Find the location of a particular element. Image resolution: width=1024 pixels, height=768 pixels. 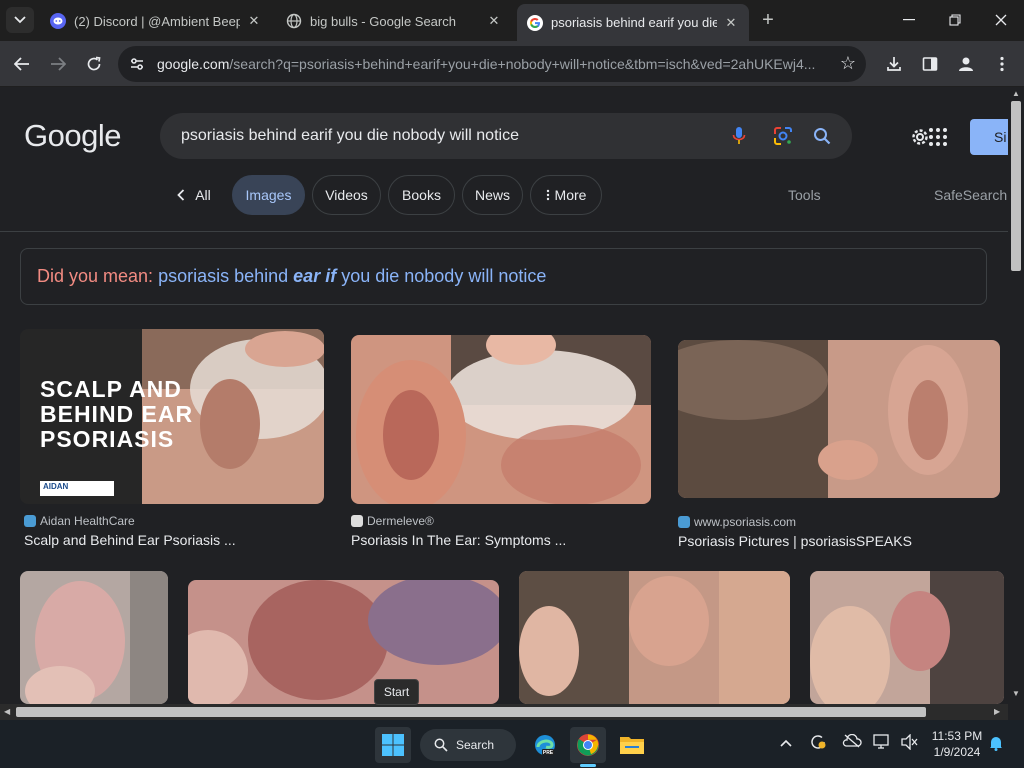

bookmark-star-icon: ☆ is located at coordinates (848, 63).